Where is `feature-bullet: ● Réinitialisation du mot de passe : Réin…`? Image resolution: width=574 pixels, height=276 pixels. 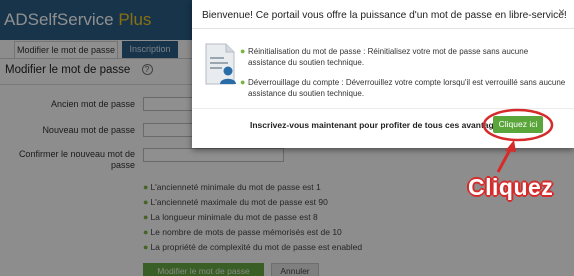 feature-bullet: ● Réinitialisation du mot de passe : Réin… is located at coordinates (384, 56).